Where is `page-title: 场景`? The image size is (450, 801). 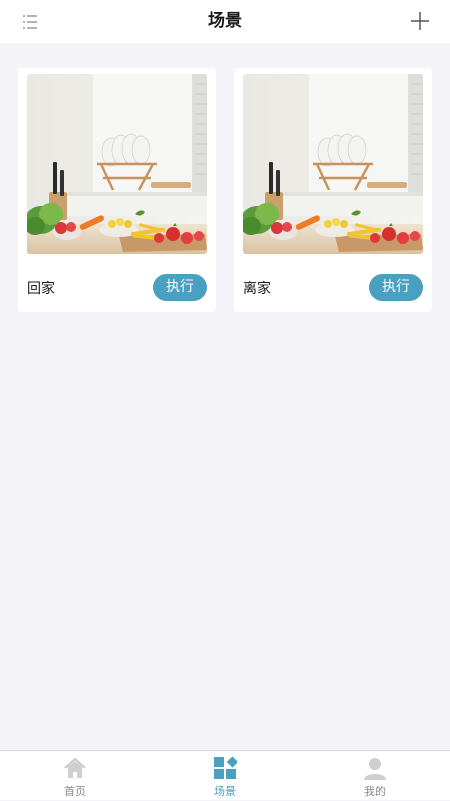 page-title: 场景 is located at coordinates (225, 21).